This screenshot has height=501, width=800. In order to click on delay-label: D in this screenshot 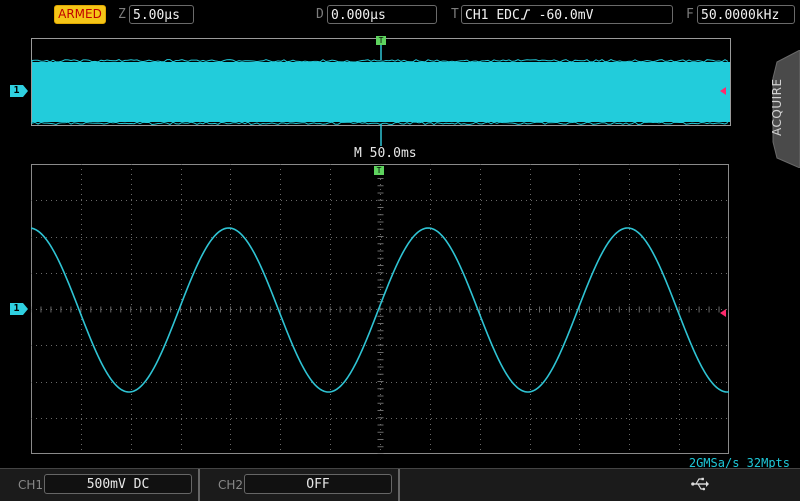, I will do `click(320, 14)`.